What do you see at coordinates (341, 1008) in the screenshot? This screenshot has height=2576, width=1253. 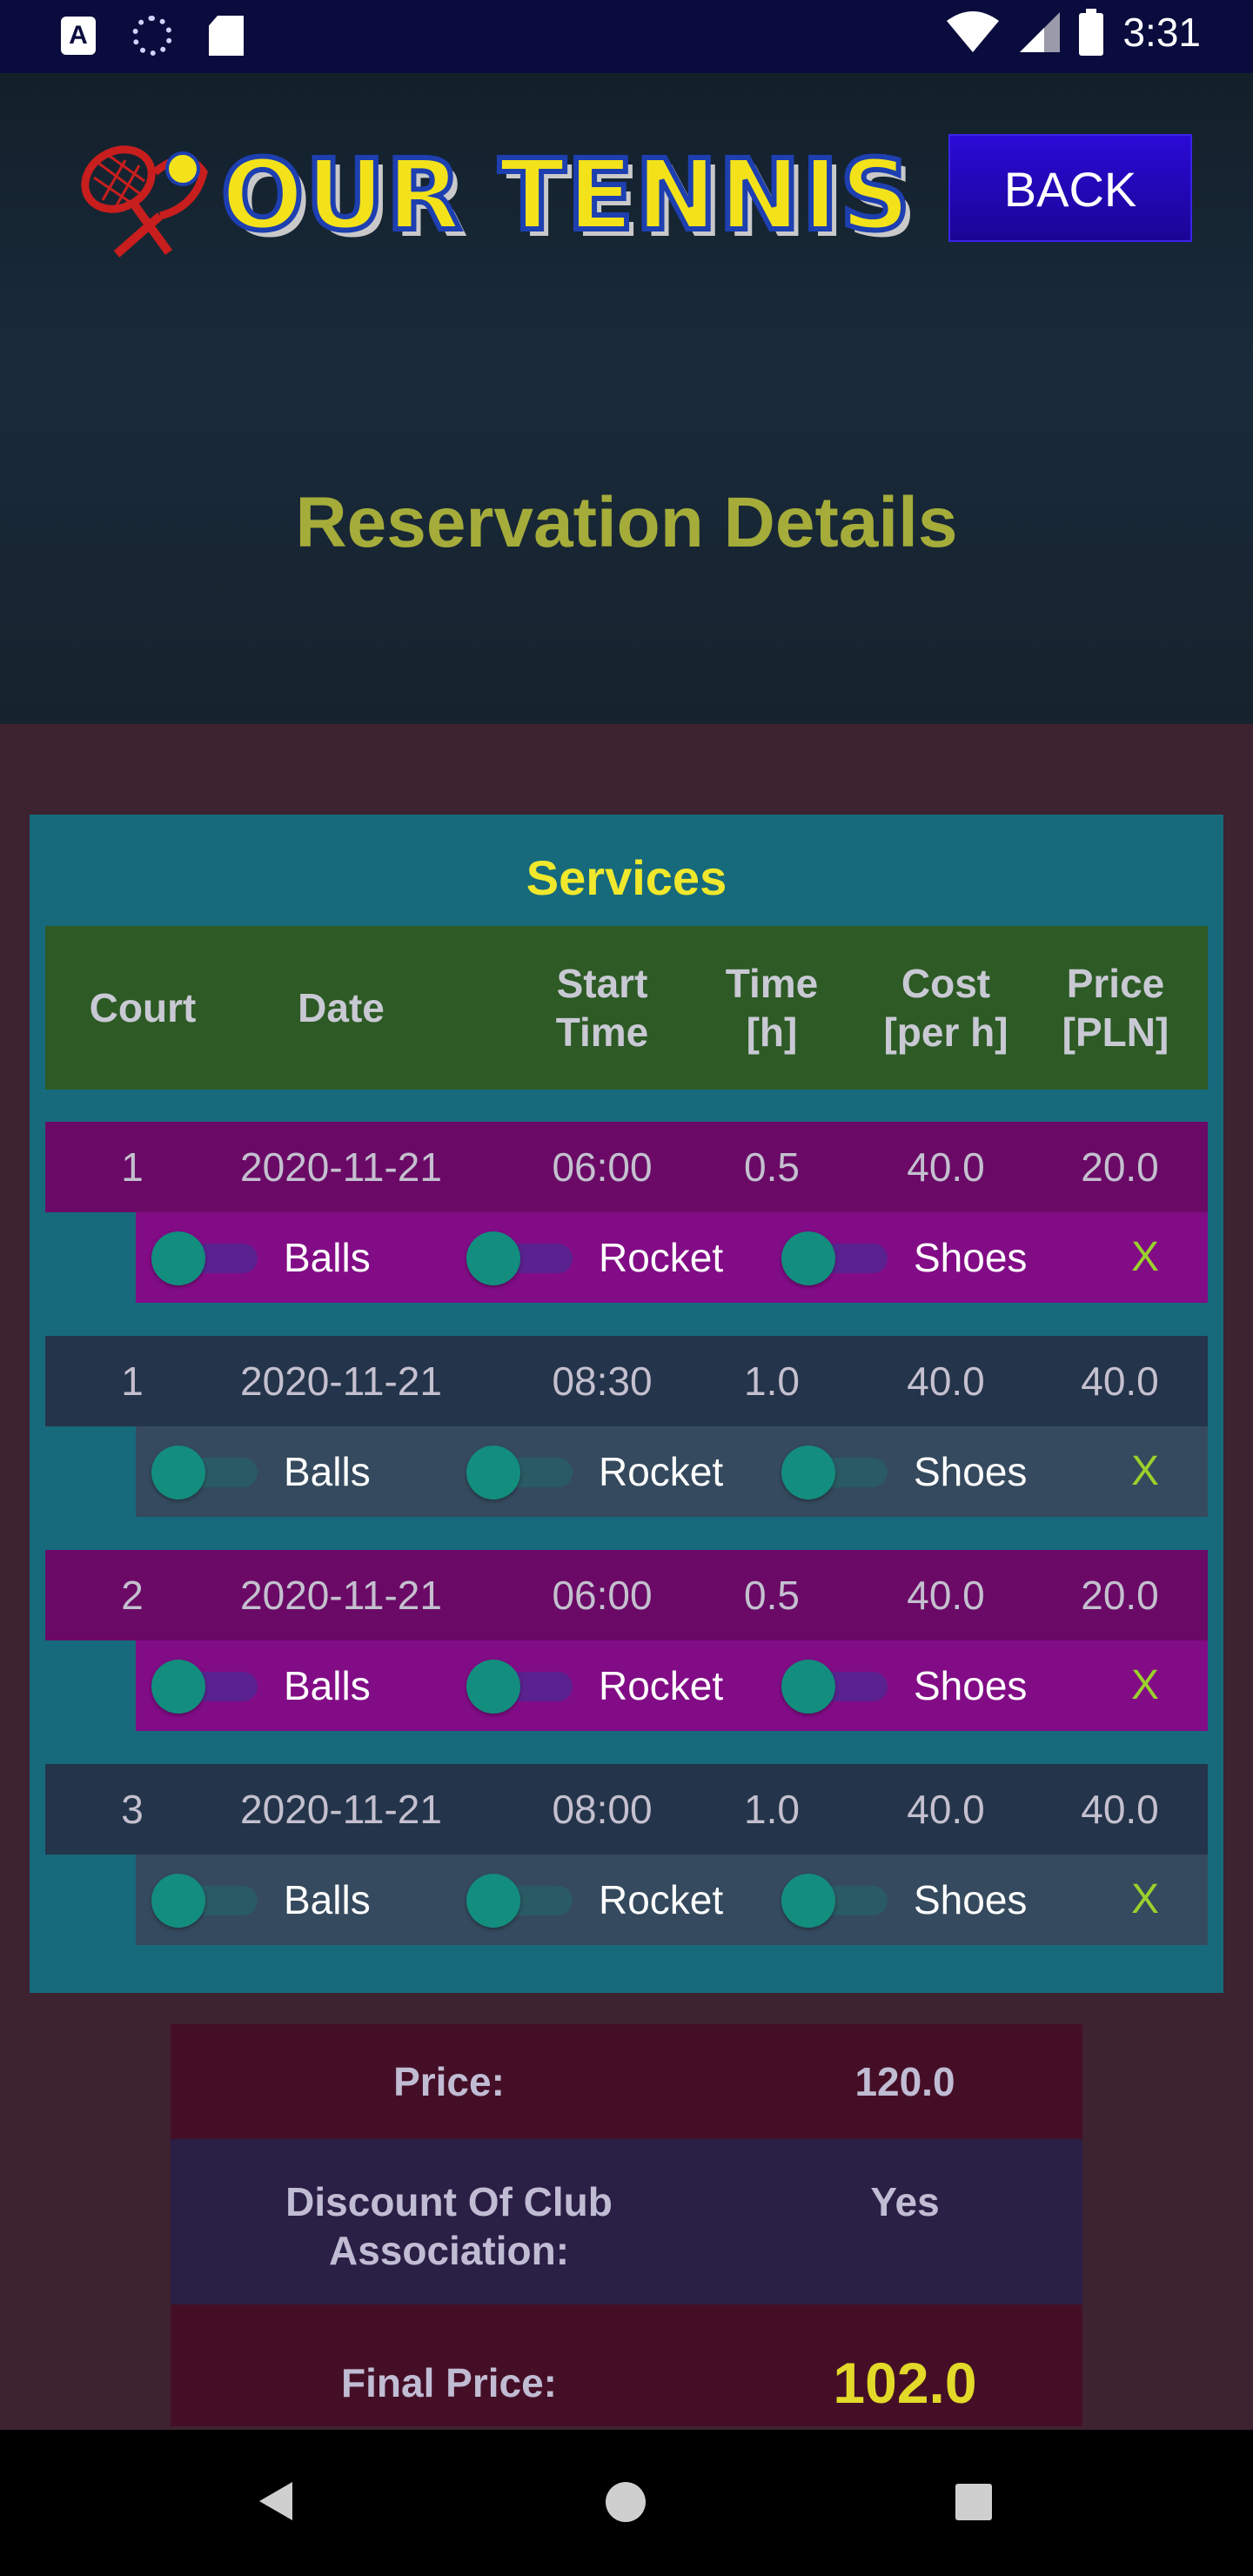 I see `column-header-date: Date` at bounding box center [341, 1008].